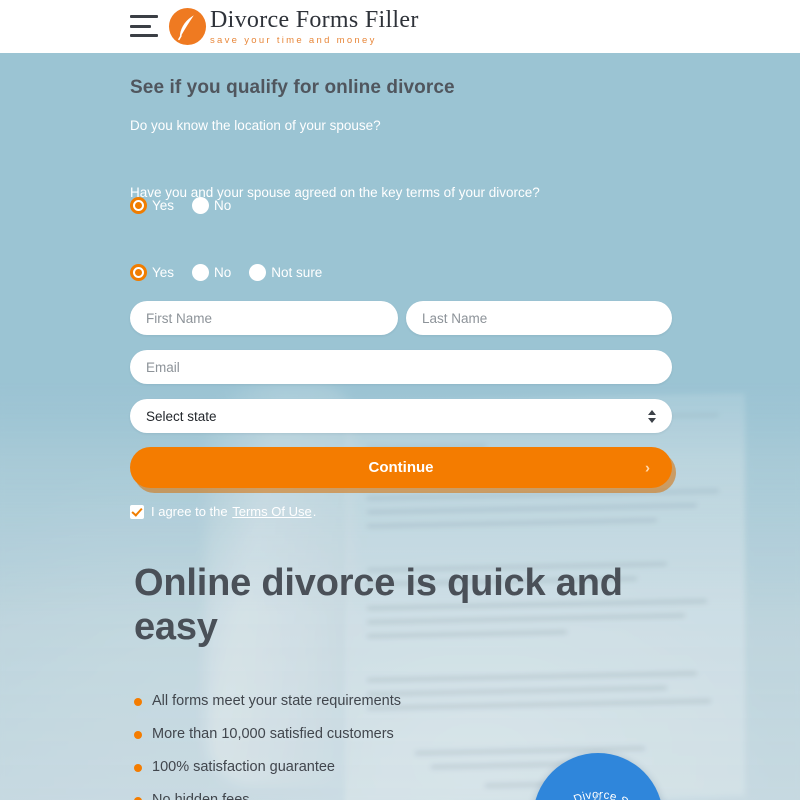 The image size is (800, 800). What do you see at coordinates (401, 416) in the screenshot?
I see `state-select: Select state` at bounding box center [401, 416].